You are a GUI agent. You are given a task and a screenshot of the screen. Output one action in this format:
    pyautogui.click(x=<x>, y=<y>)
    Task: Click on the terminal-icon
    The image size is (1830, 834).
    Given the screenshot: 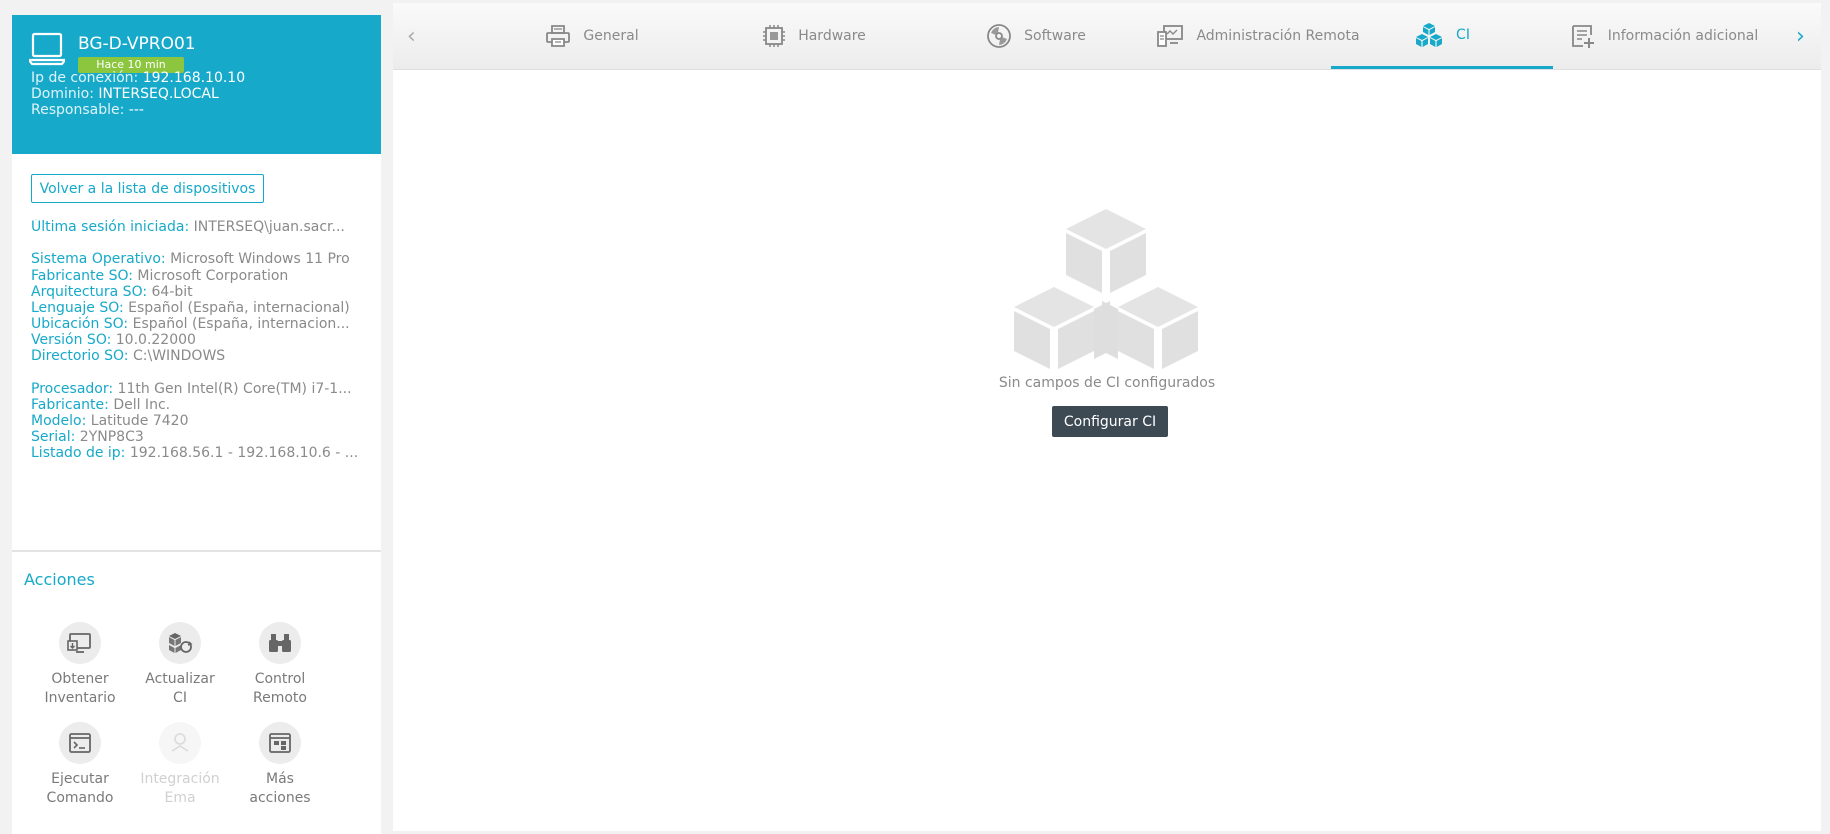 What is the action you would take?
    pyautogui.click(x=80, y=743)
    